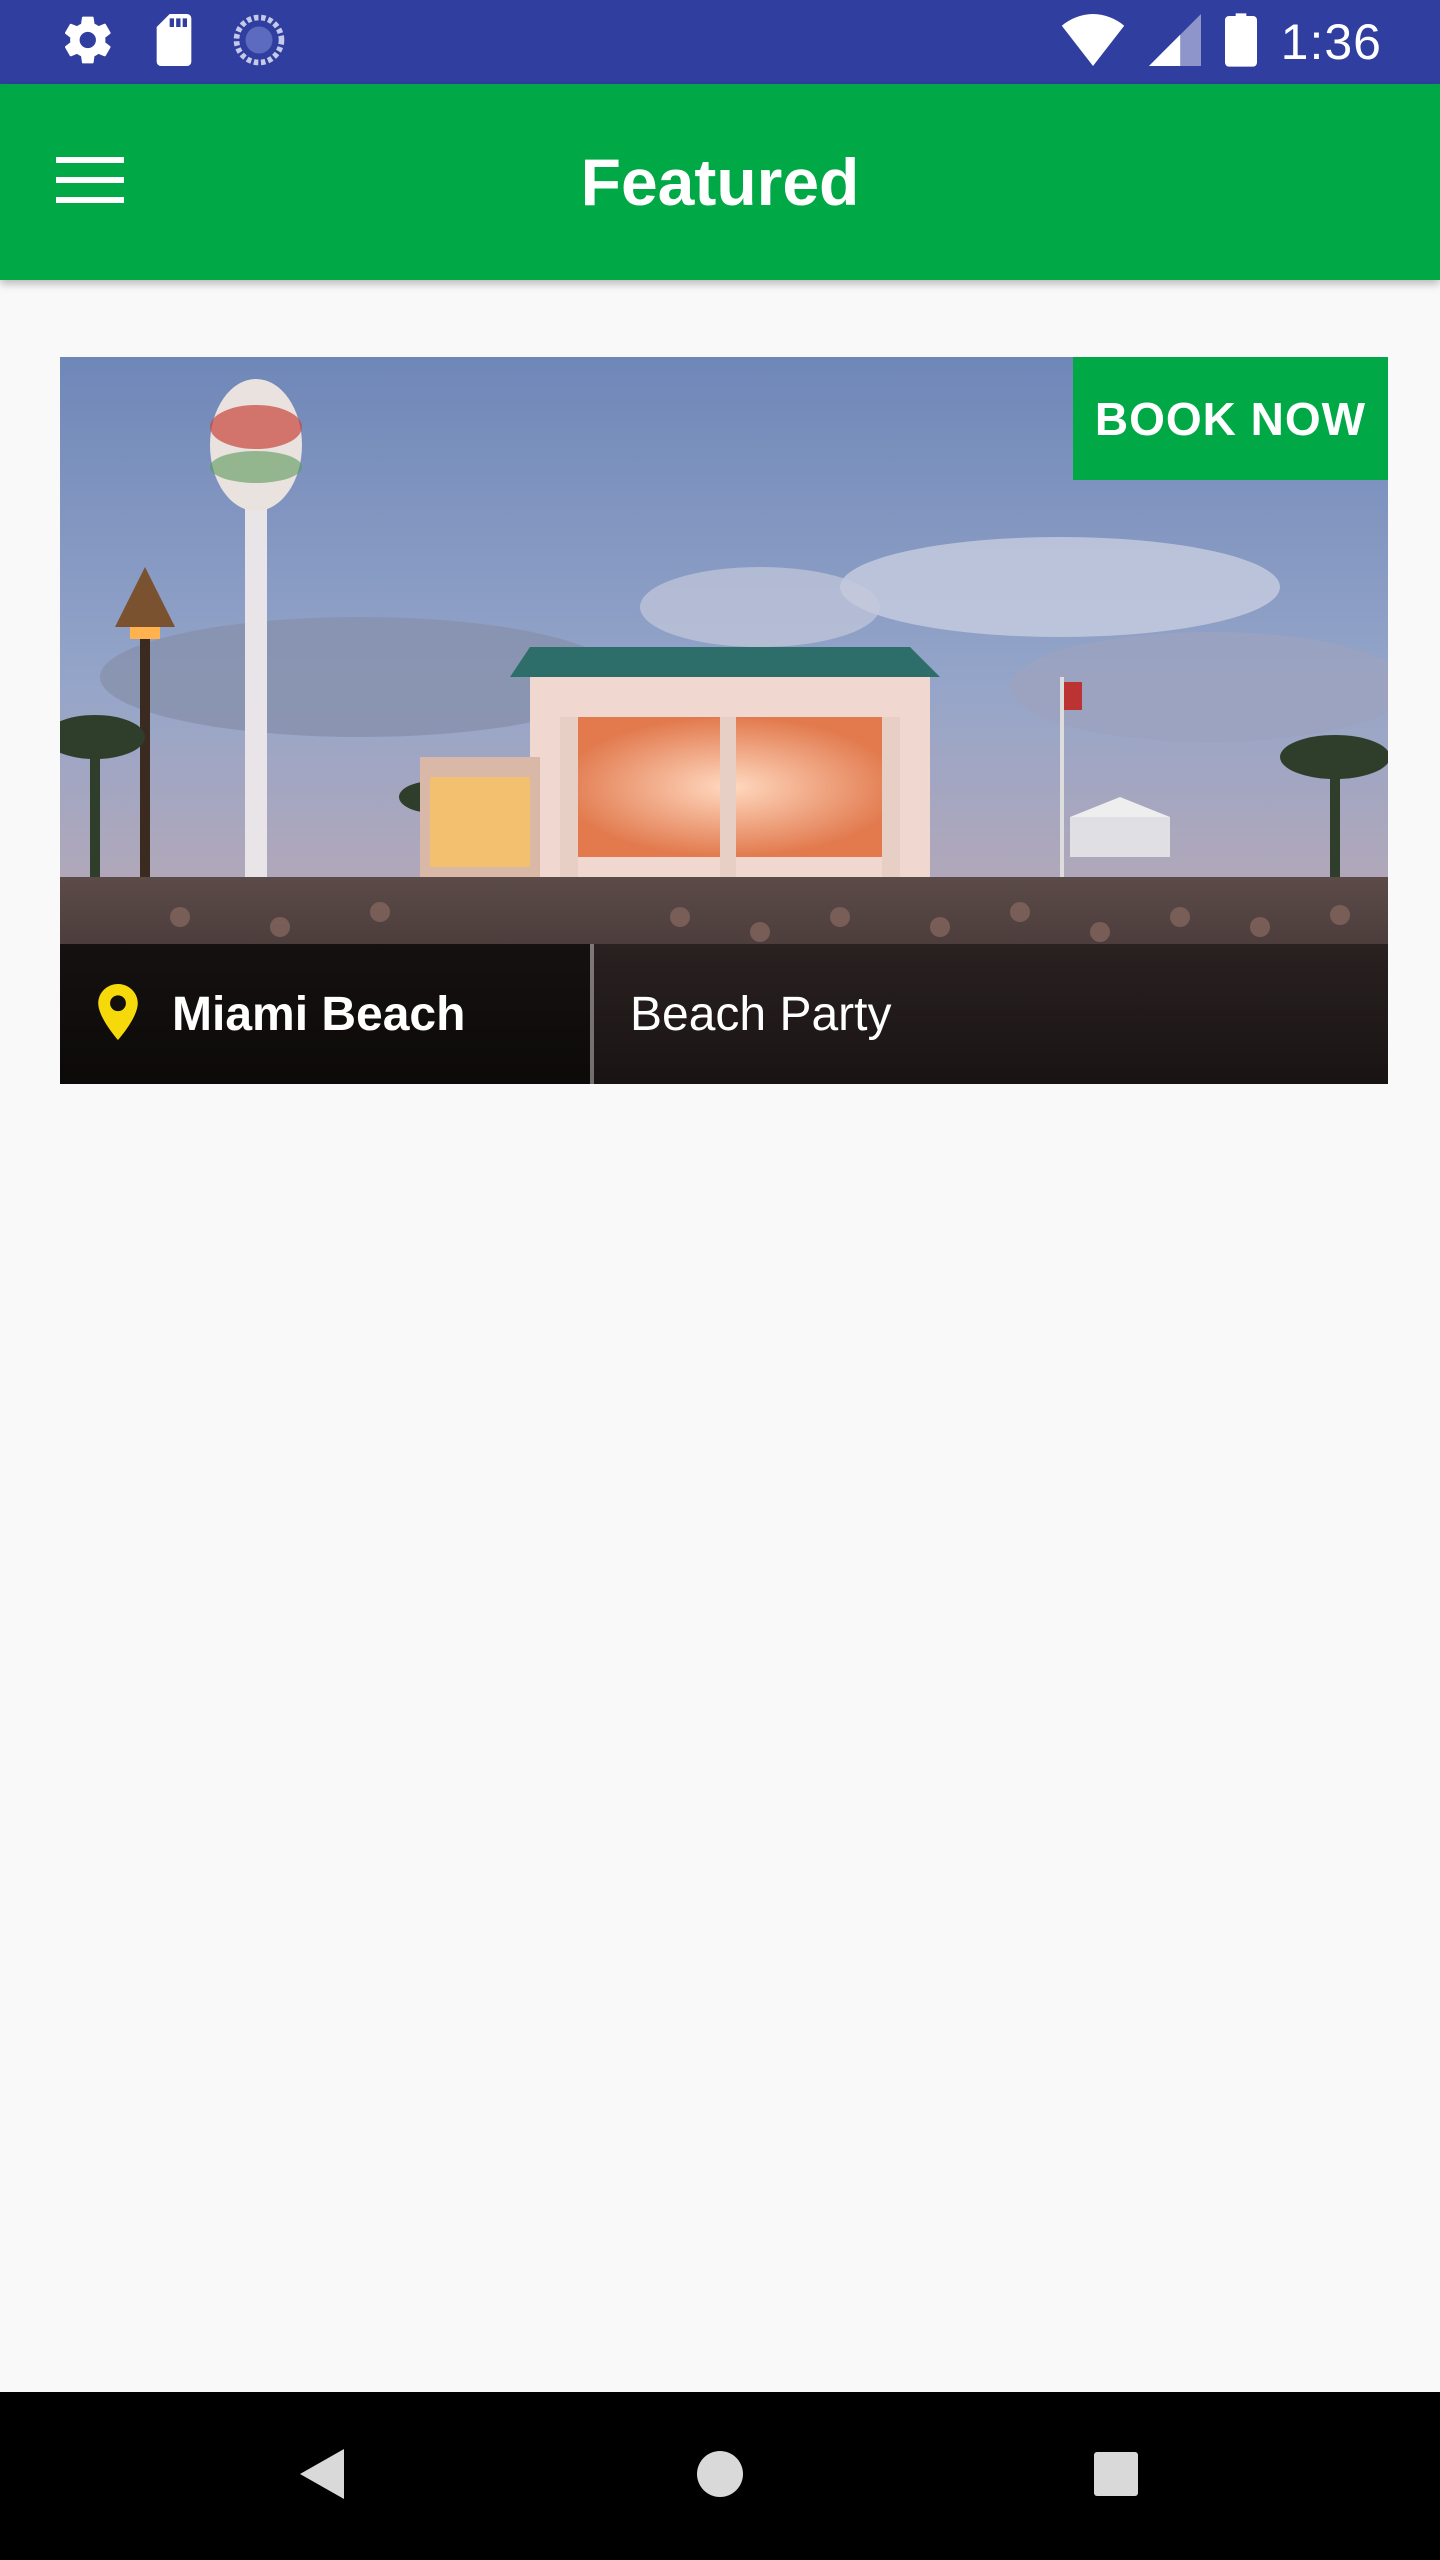 Image resolution: width=1440 pixels, height=2560 pixels. I want to click on location-pin-icon, so click(118, 1014).